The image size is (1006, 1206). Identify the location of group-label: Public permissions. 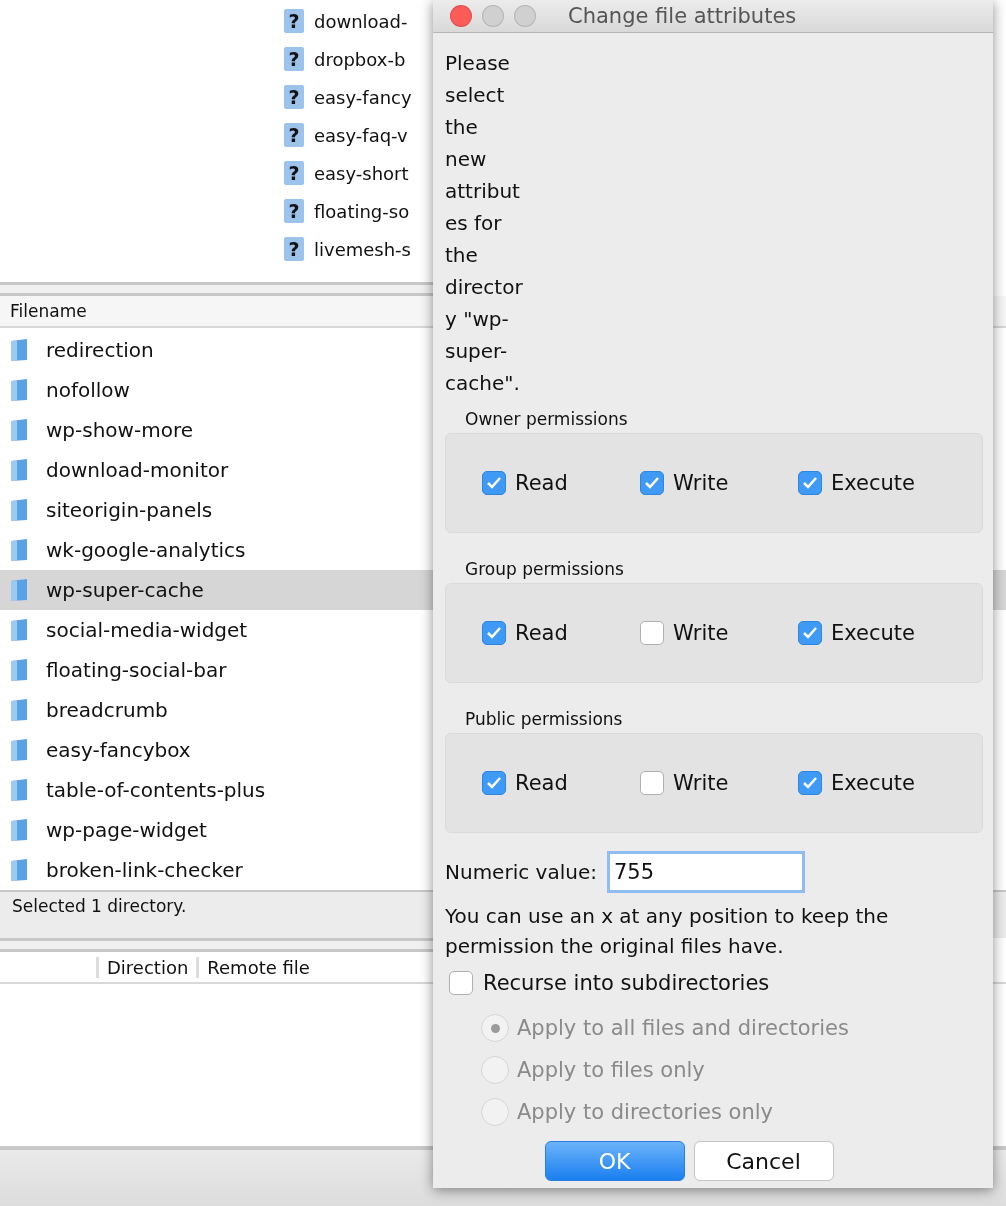
(544, 719).